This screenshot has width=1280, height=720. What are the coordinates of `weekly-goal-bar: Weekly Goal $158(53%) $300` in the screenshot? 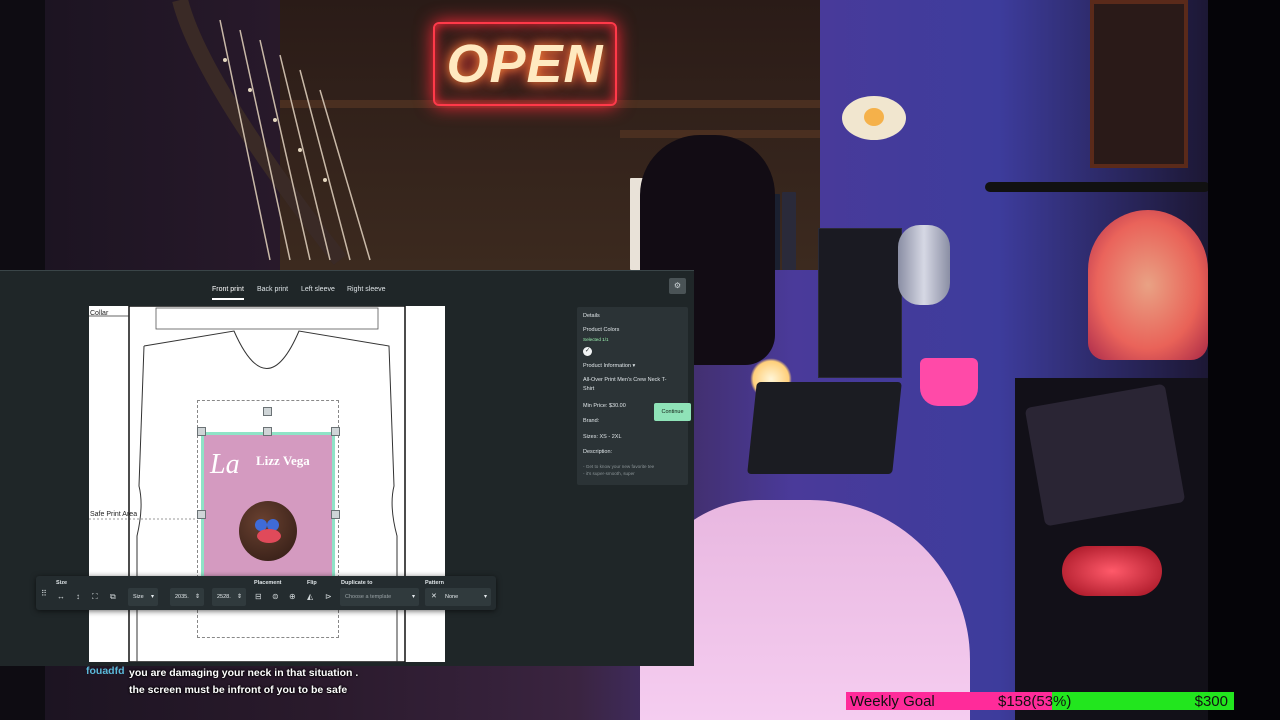 It's located at (1040, 701).